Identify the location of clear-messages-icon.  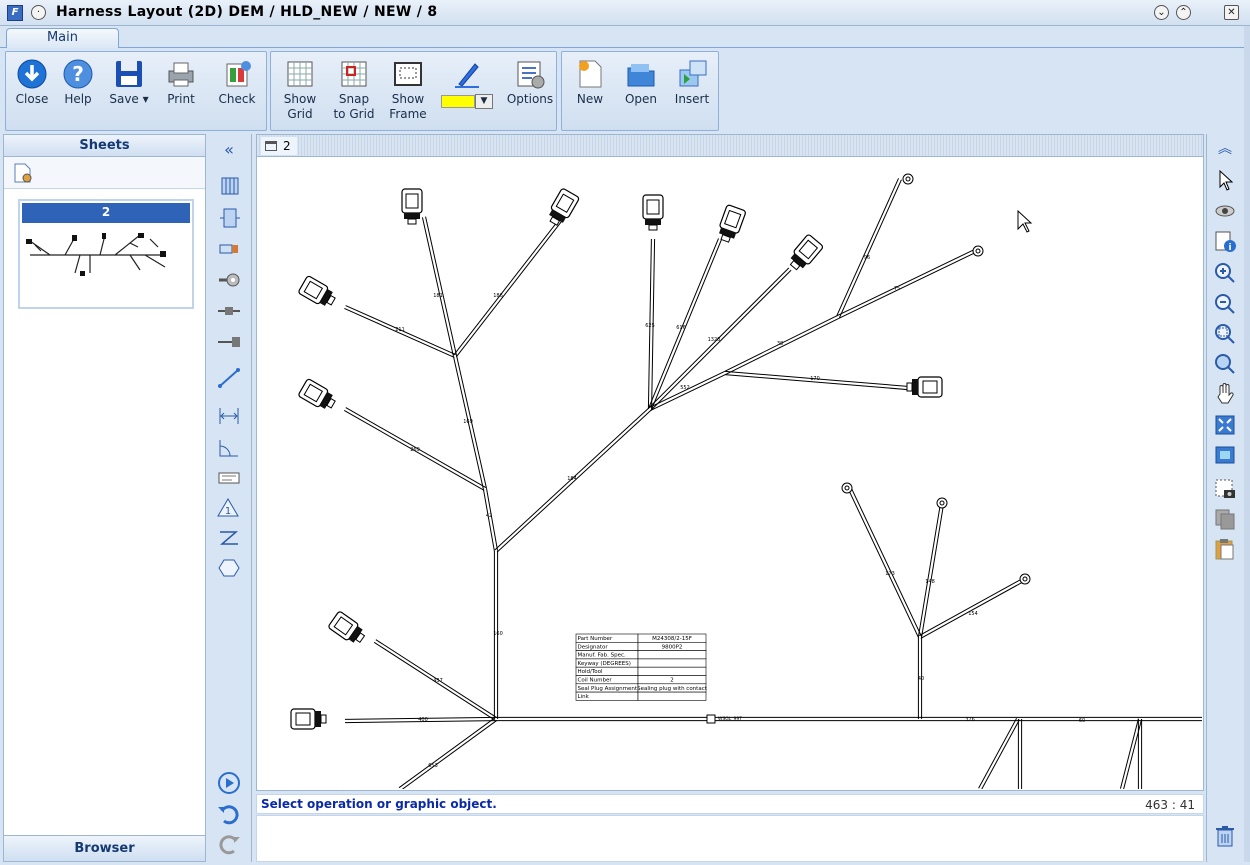
(1225, 836).